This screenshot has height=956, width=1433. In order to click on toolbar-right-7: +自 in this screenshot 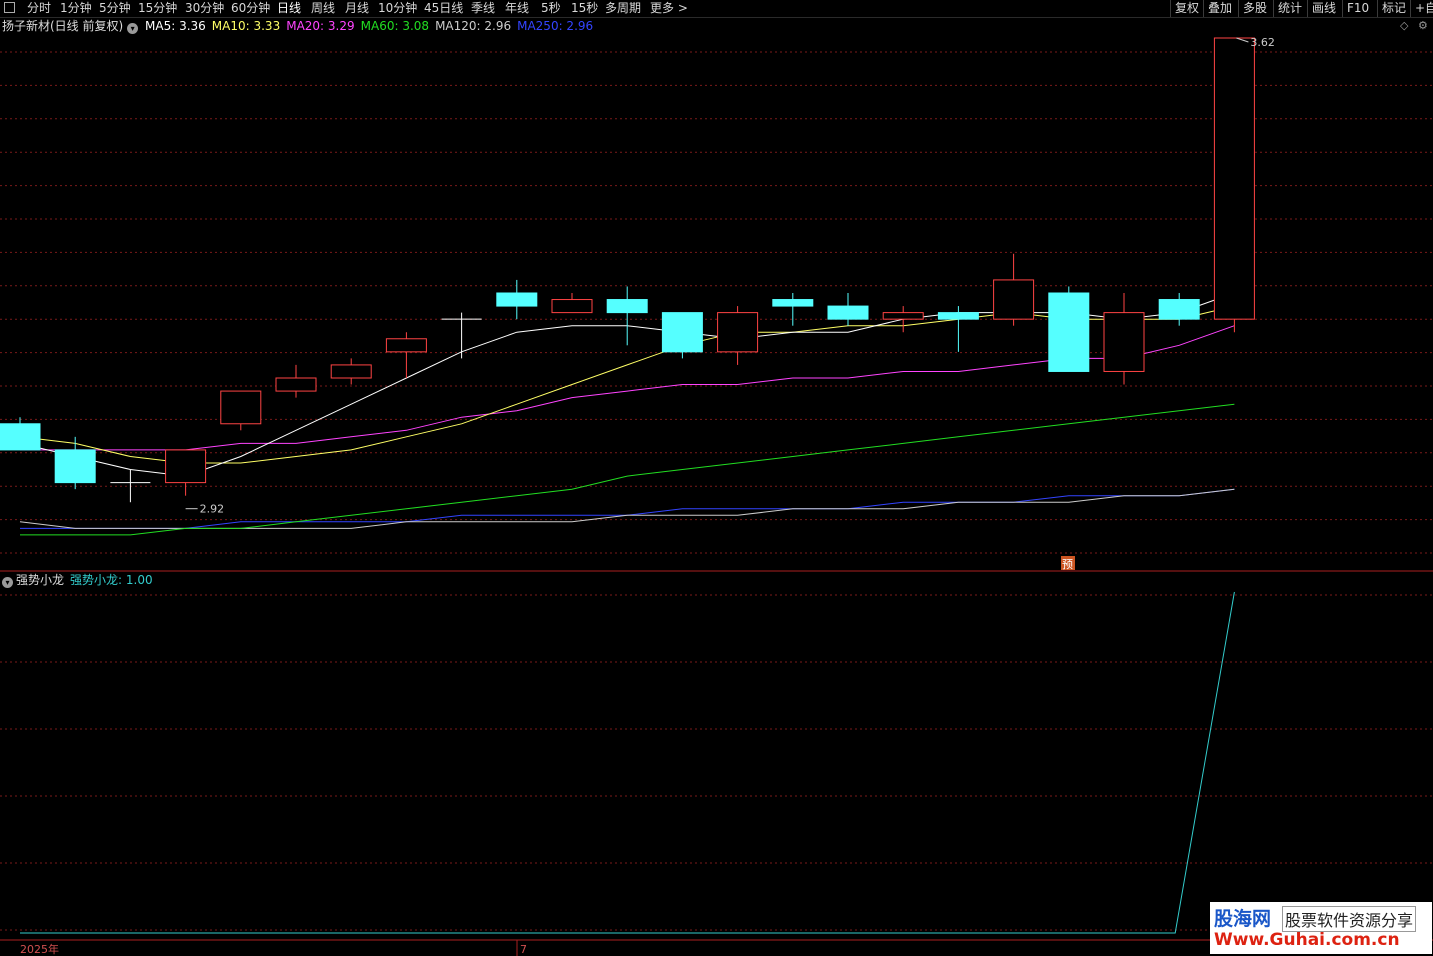, I will do `click(1421, 8)`.